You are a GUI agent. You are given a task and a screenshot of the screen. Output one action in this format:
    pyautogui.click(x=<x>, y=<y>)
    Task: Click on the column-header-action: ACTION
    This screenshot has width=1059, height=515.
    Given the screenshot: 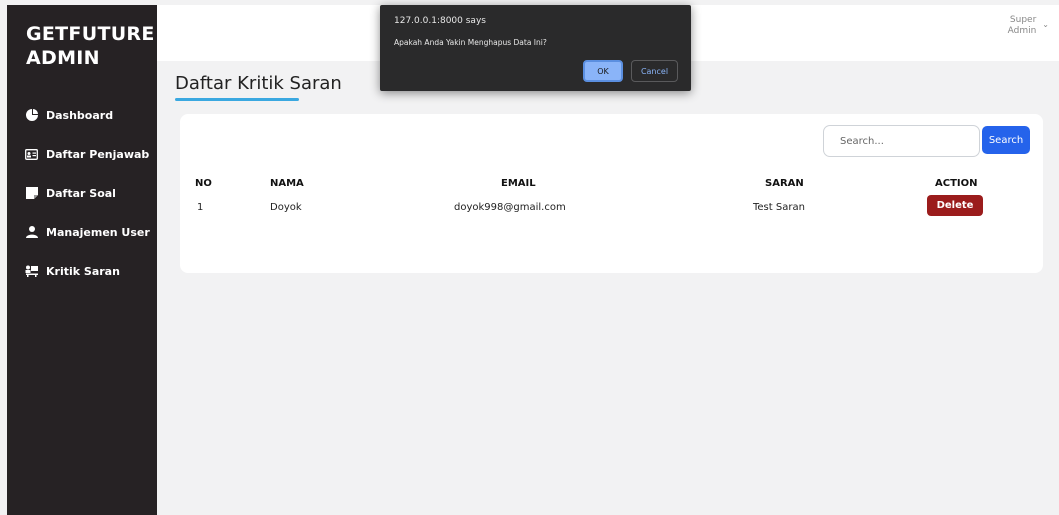 What is the action you would take?
    pyautogui.click(x=956, y=183)
    